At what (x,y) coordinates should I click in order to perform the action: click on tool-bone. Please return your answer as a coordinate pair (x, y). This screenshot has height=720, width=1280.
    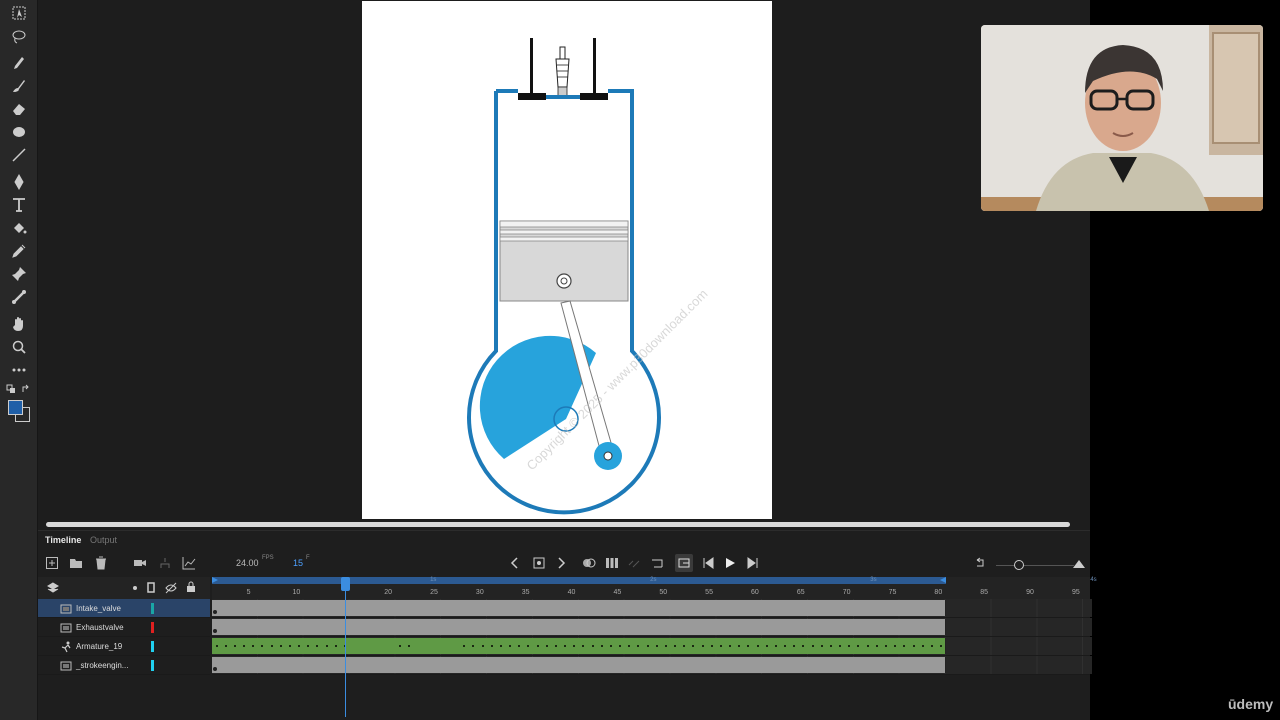
    Looking at the image, I should click on (19, 297).